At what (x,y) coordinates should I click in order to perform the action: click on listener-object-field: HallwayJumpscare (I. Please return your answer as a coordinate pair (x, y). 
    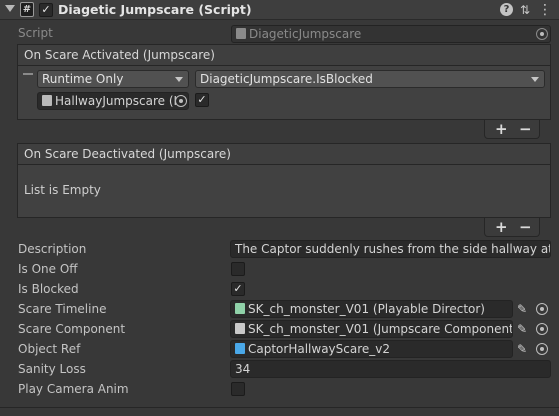
    Looking at the image, I should click on (113, 101).